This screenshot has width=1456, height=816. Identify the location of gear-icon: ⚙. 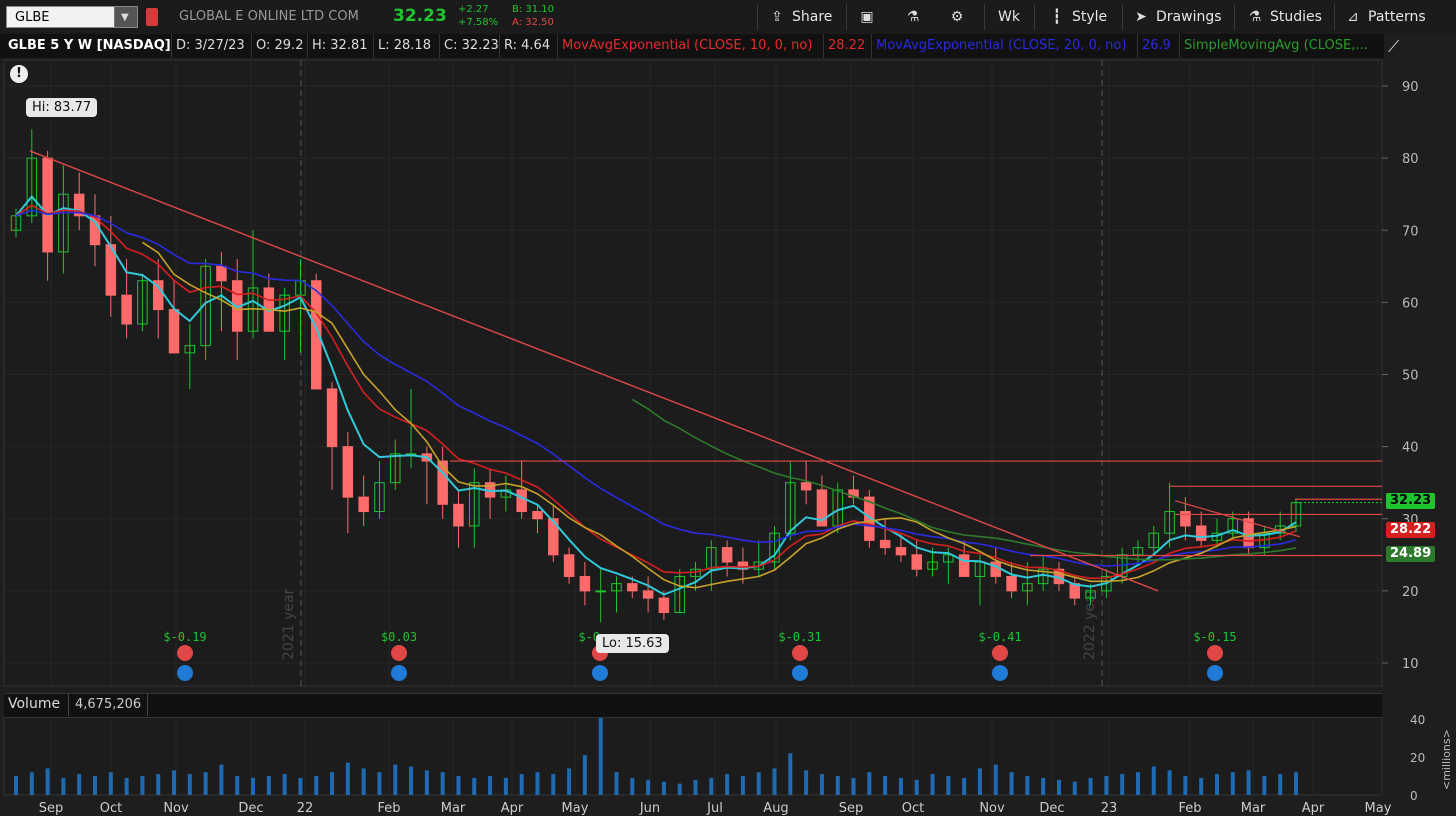
(957, 17).